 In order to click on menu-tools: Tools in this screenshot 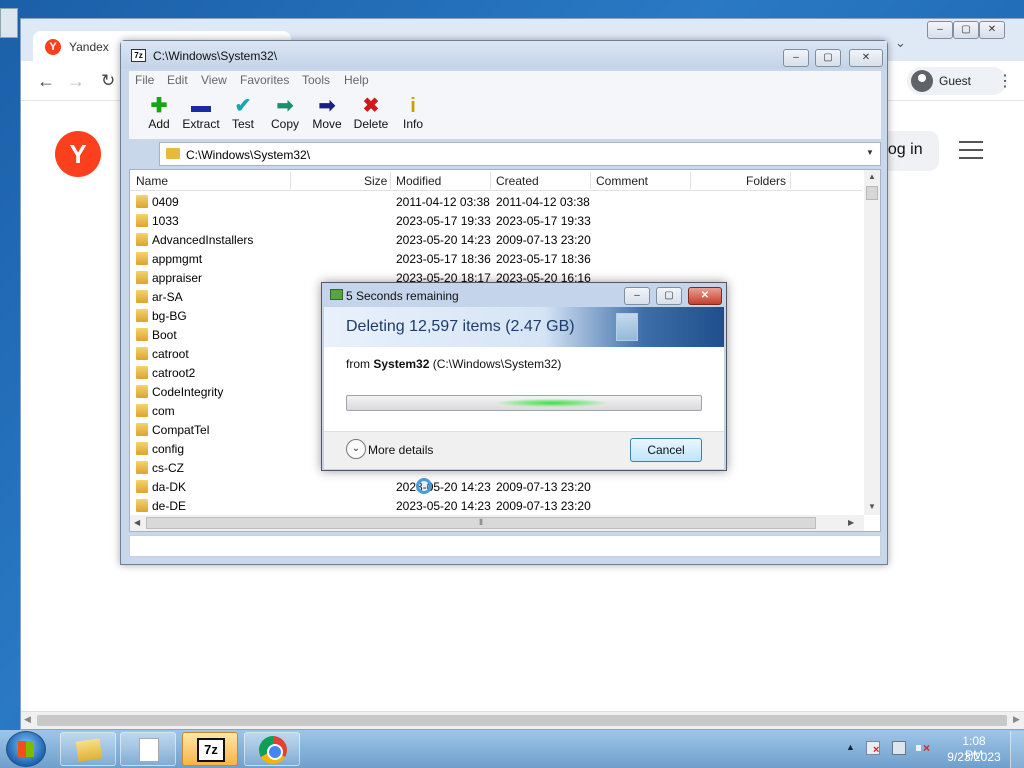, I will do `click(316, 80)`.